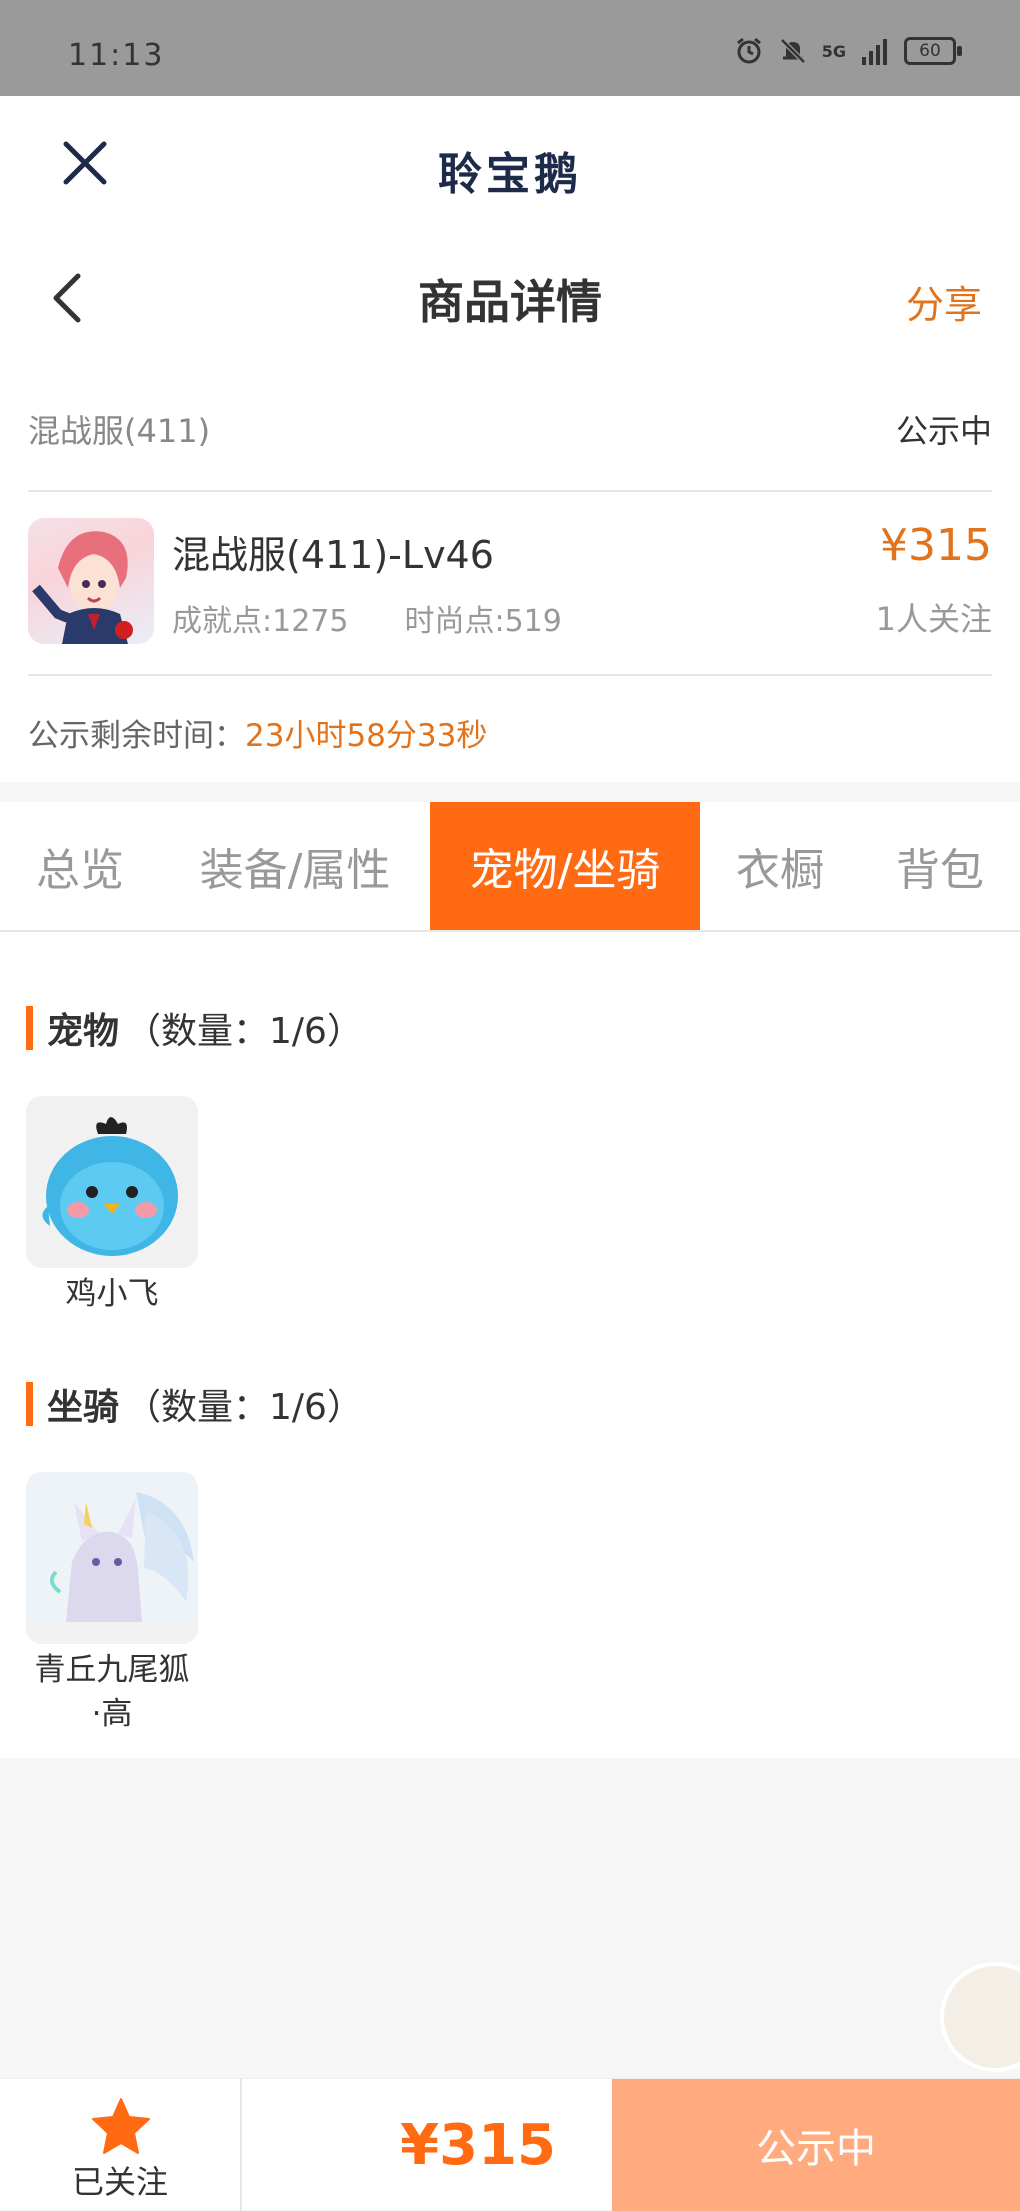  What do you see at coordinates (244, 1407) in the screenshot?
I see `mounts-count: （数量：1/6）` at bounding box center [244, 1407].